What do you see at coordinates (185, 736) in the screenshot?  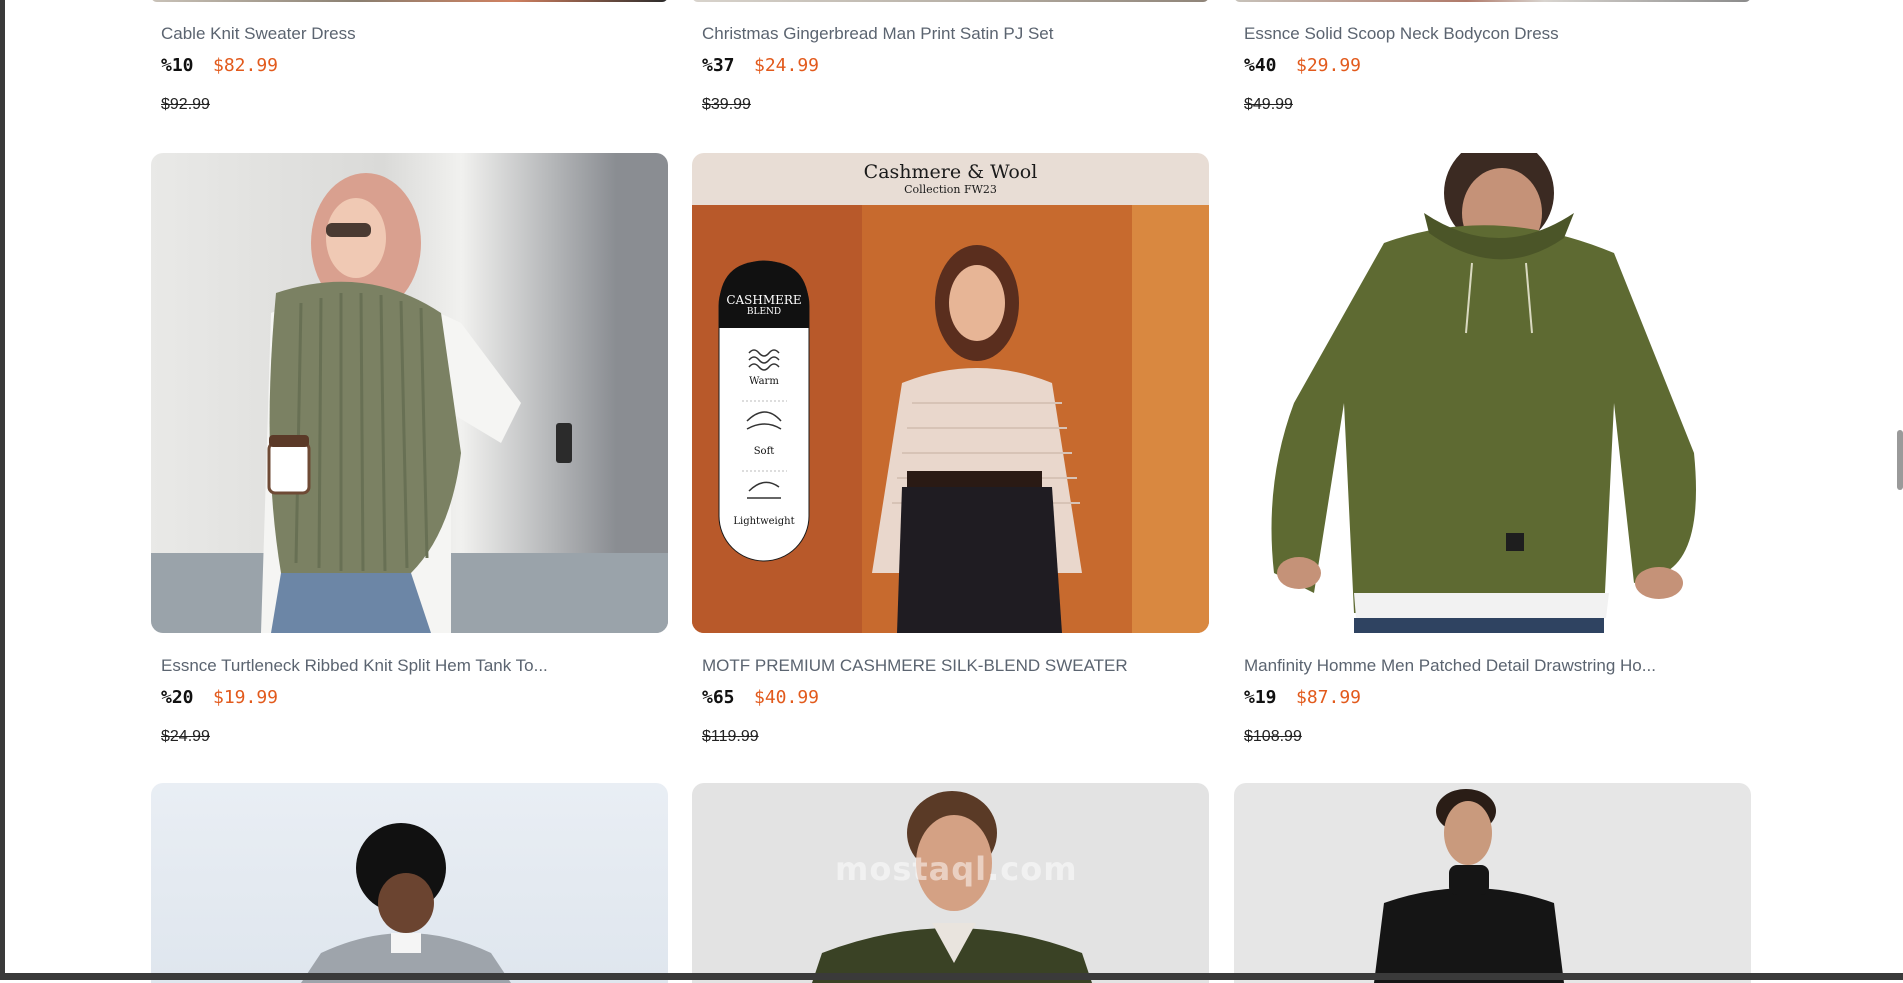 I see `original-price: $24.99` at bounding box center [185, 736].